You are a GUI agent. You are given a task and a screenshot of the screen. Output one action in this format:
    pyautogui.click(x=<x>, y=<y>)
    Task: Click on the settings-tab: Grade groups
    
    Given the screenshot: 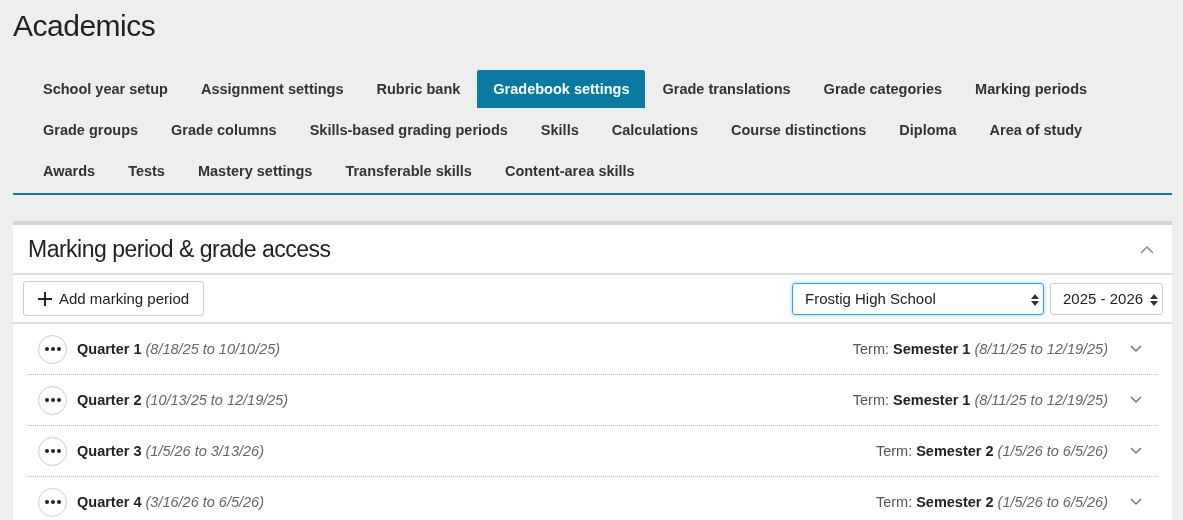 What is the action you would take?
    pyautogui.click(x=91, y=130)
    